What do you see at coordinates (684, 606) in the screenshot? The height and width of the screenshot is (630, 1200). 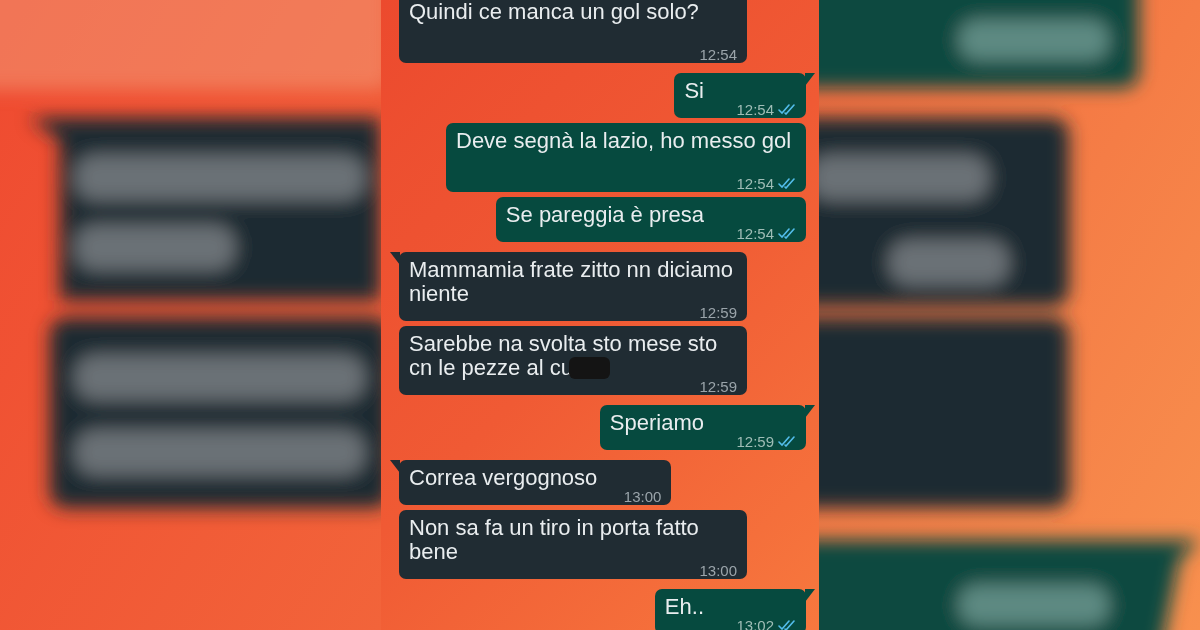 I see `message-text: Eh..` at bounding box center [684, 606].